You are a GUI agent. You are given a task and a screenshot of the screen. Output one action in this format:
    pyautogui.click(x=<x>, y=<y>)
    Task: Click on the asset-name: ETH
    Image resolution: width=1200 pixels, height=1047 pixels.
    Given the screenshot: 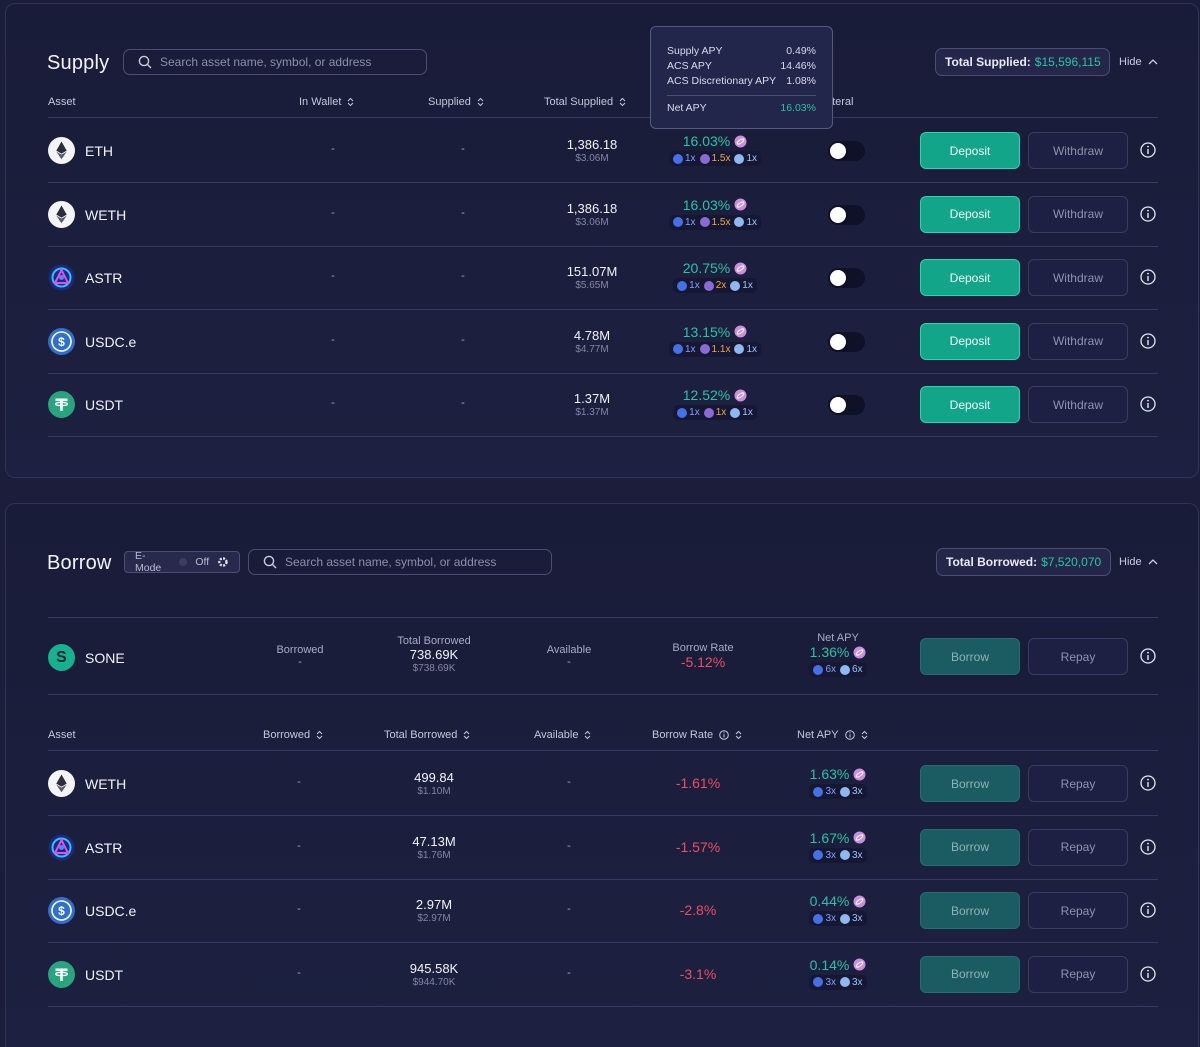 What is the action you would take?
    pyautogui.click(x=99, y=151)
    